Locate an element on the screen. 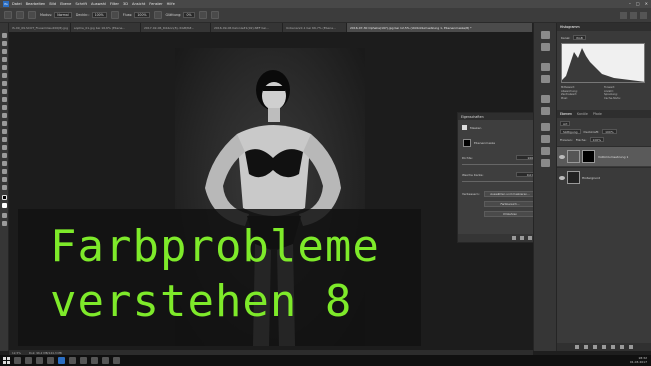  tab-layers: Ebenen is located at coordinates (566, 114).